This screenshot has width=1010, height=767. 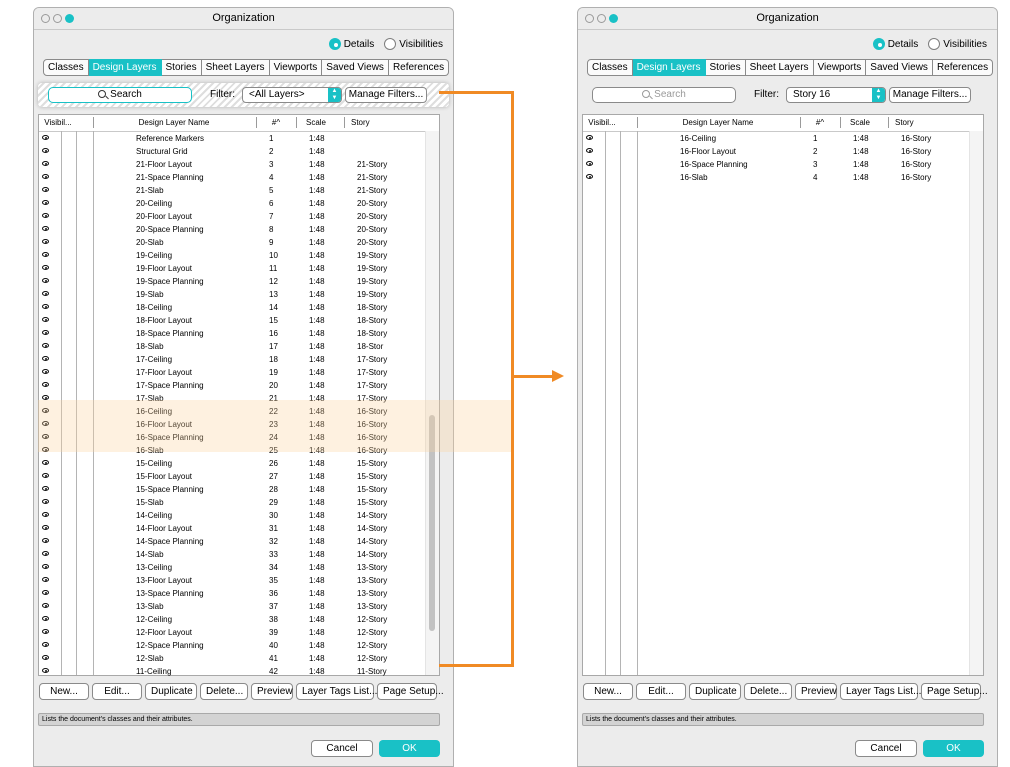 What do you see at coordinates (232, 294) in the screenshot?
I see `table-row: 19-Slab 13 1:48 19-Story` at bounding box center [232, 294].